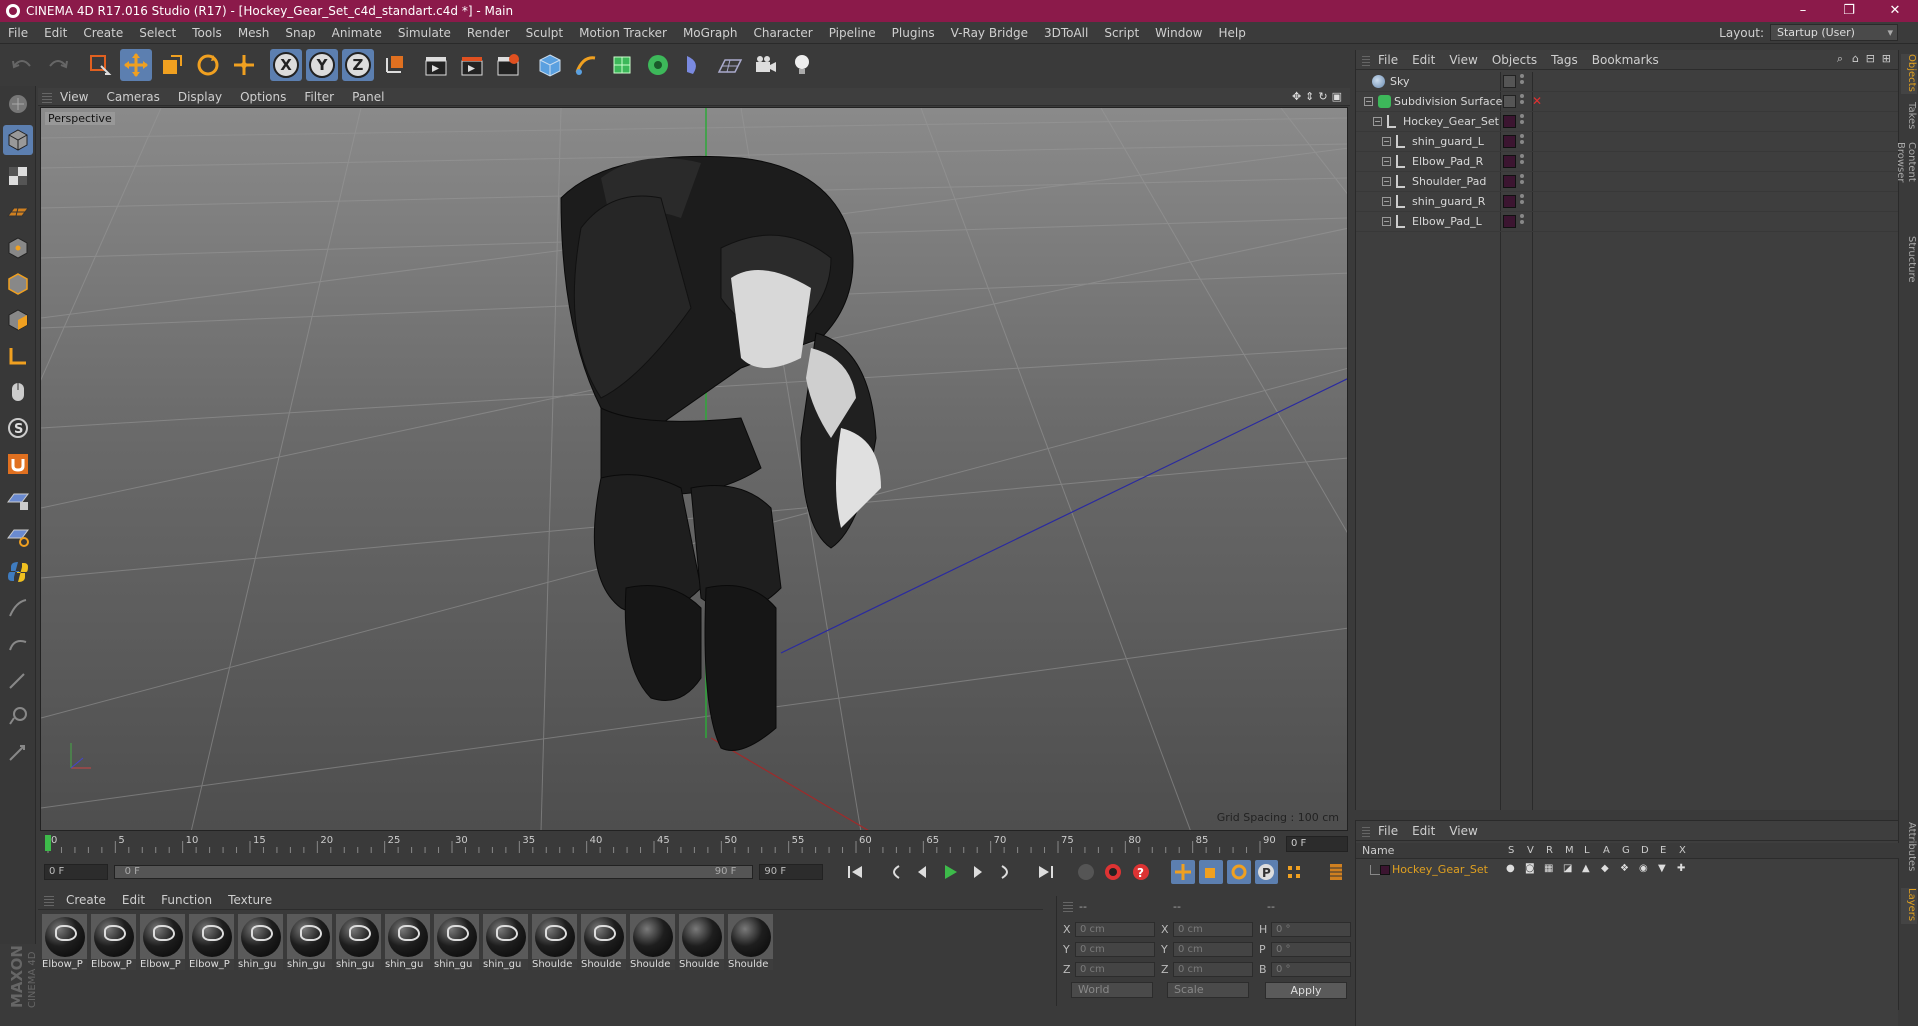  What do you see at coordinates (254, 33) in the screenshot?
I see `menu-mesh: Mesh` at bounding box center [254, 33].